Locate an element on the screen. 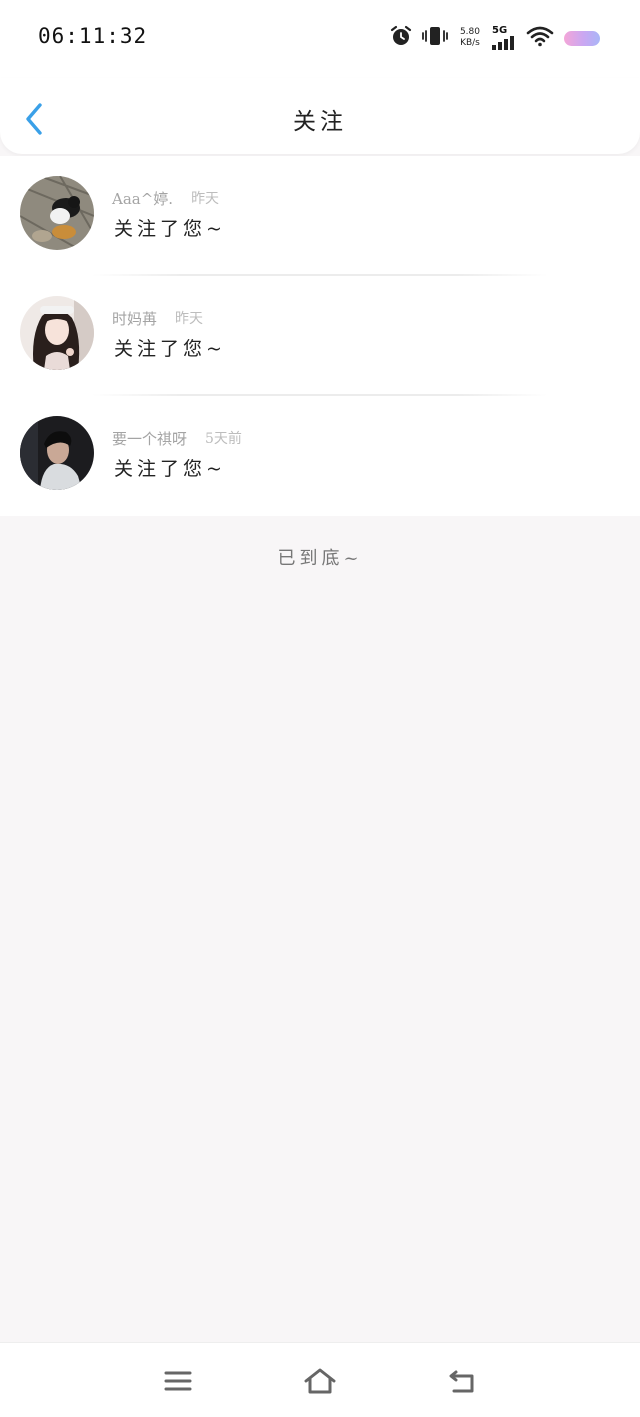 Image resolution: width=640 pixels, height=1417 pixels. system-nav-bar is located at coordinates (320, 1379).